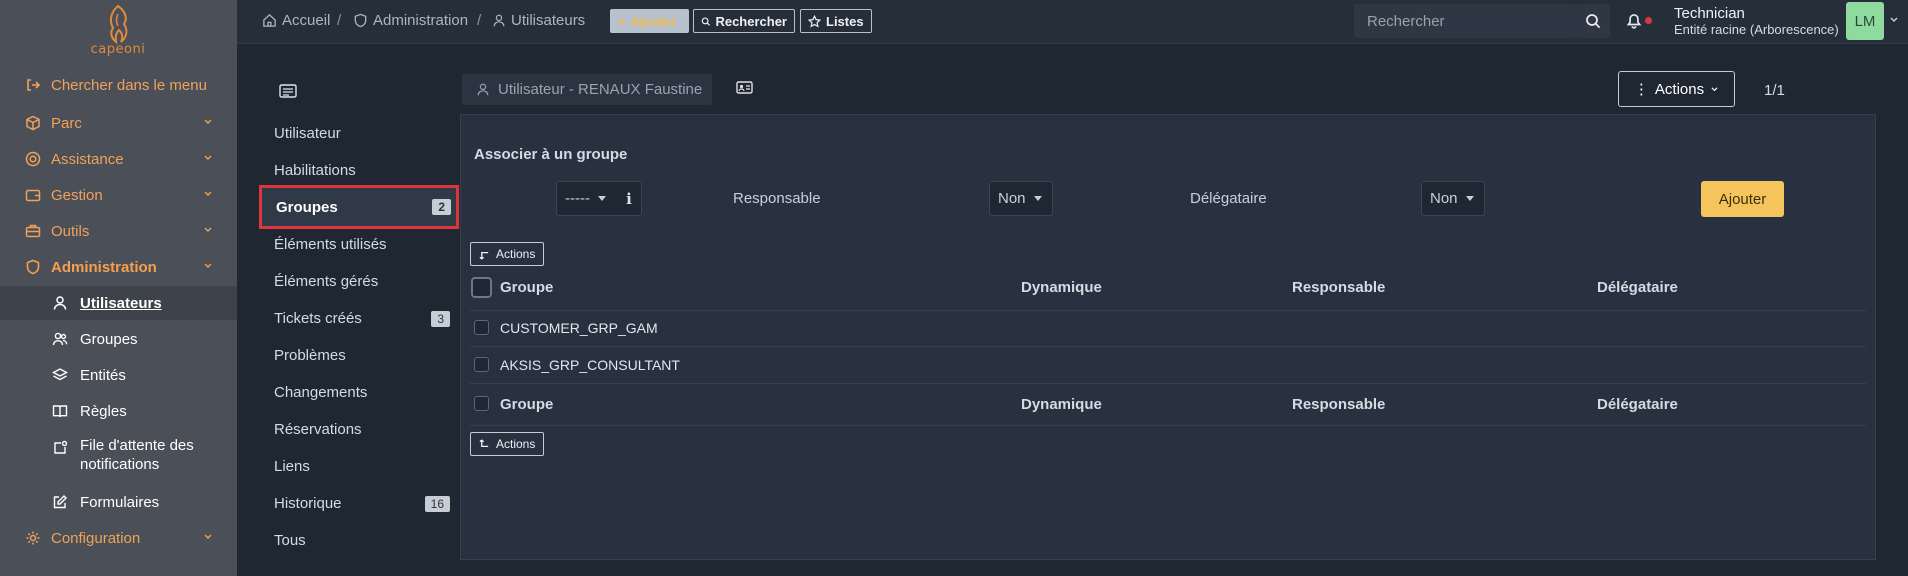 Image resolution: width=1908 pixels, height=576 pixels. I want to click on home-icon, so click(269, 20).